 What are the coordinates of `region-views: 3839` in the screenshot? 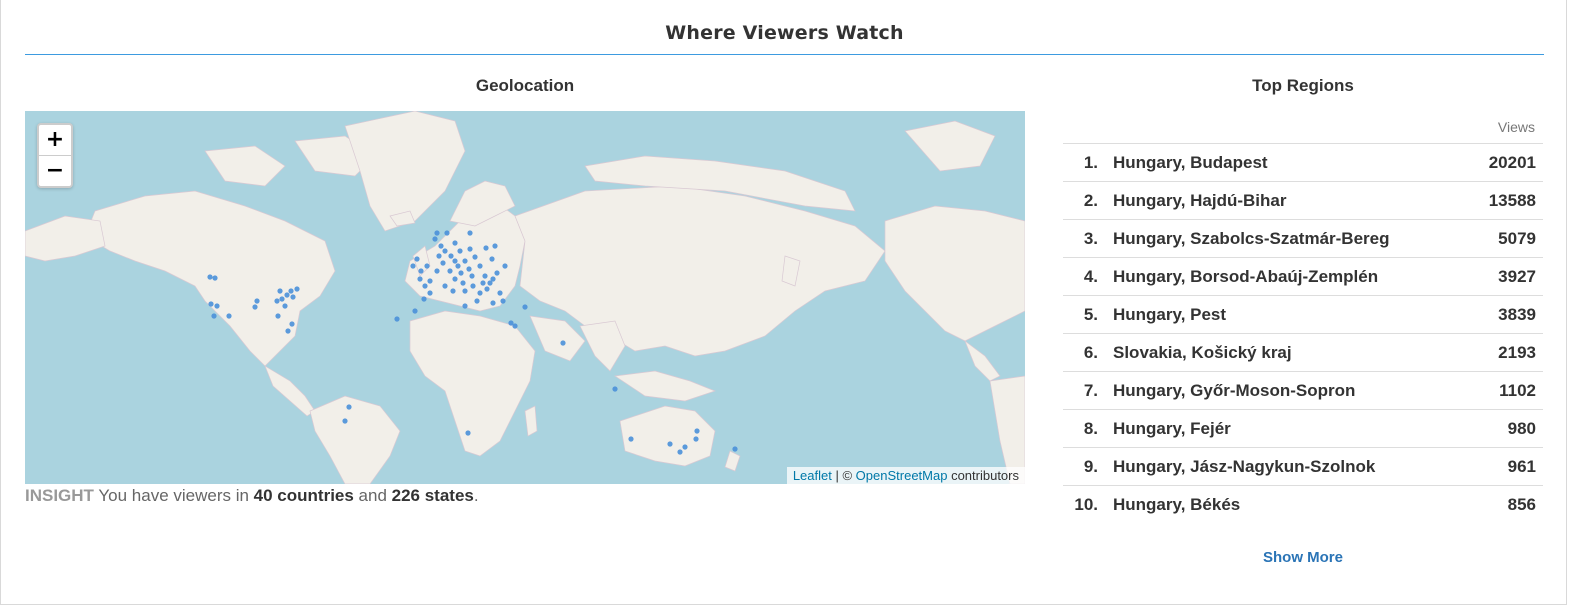 It's located at (1517, 314).